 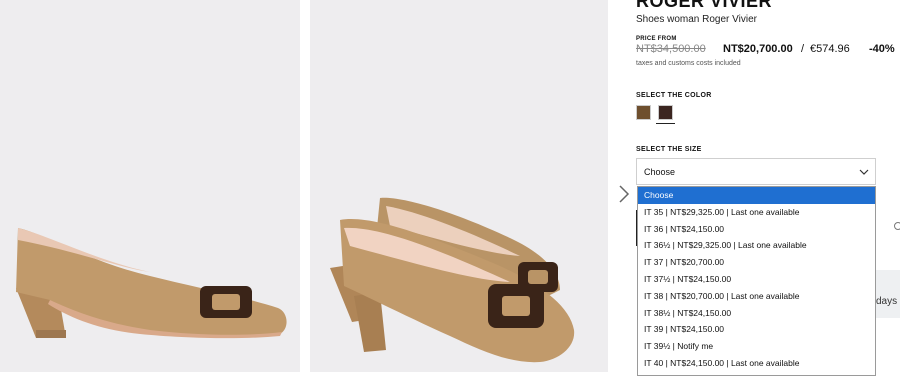 What do you see at coordinates (888, 294) in the screenshot?
I see `delivery-info-box` at bounding box center [888, 294].